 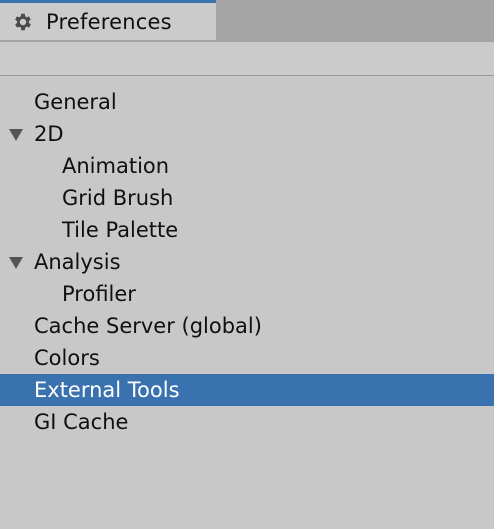 What do you see at coordinates (247, 230) in the screenshot?
I see `tree-item-tile-palette: Tile Palette` at bounding box center [247, 230].